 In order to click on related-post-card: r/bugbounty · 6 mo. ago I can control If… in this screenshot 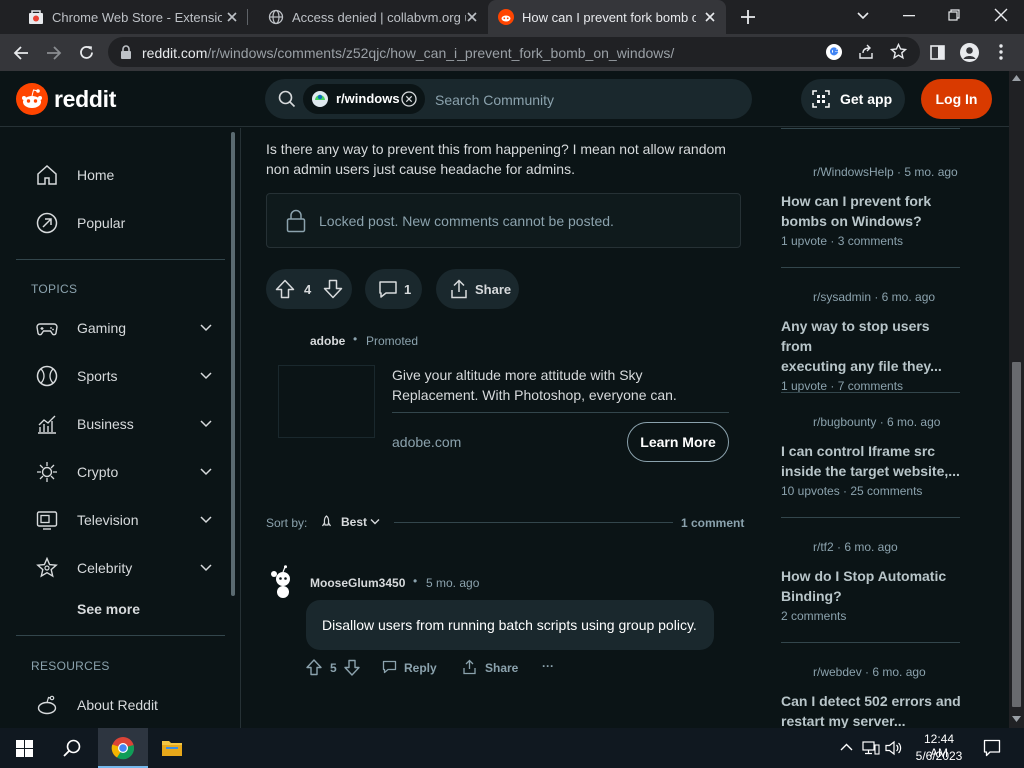, I will do `click(871, 456)`.